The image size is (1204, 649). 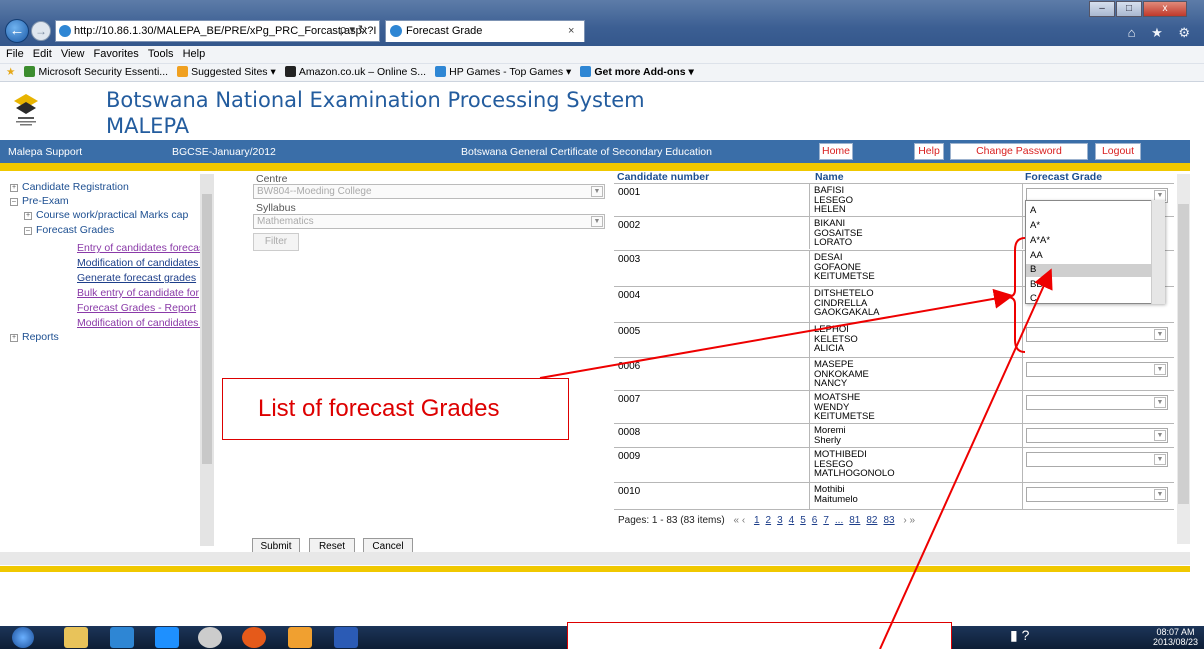 I want to click on close-tab-icon: ×, so click(x=571, y=31).